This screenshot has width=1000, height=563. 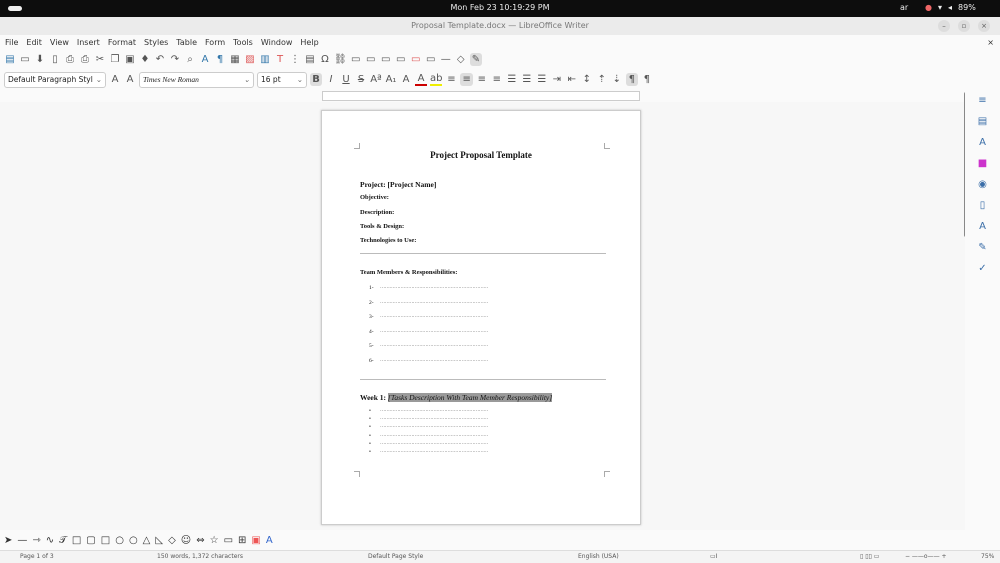 I want to click on open-icon: ▭, so click(x=25, y=59).